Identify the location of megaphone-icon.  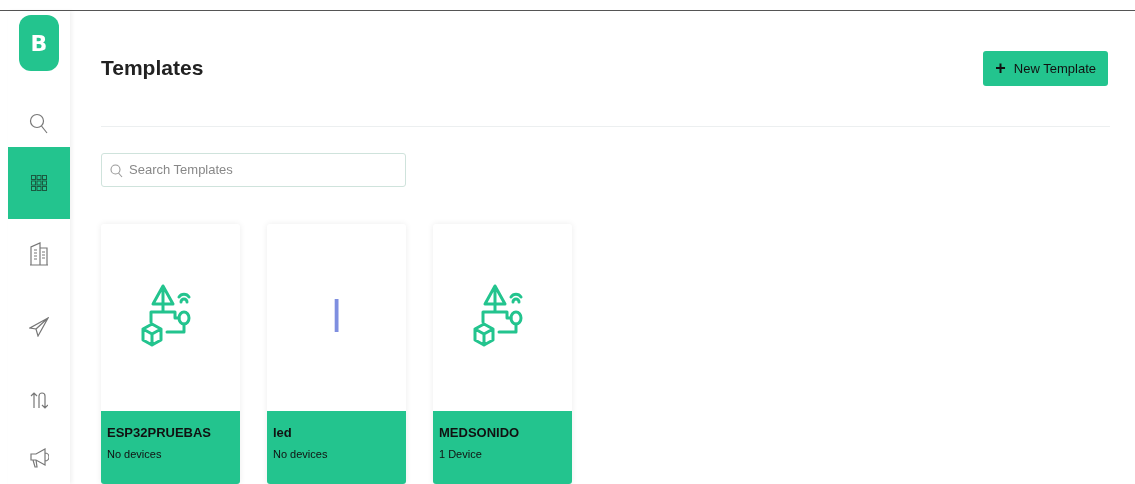
(39, 458).